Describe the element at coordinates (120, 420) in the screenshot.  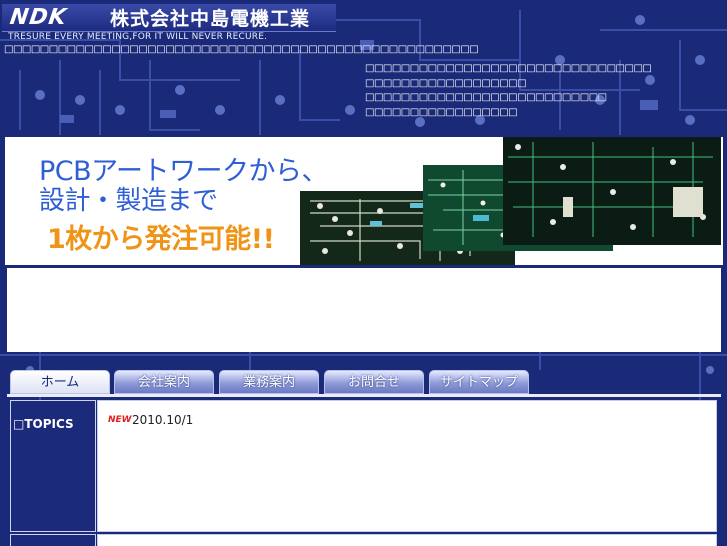
I see `new-badge: NEW` at that location.